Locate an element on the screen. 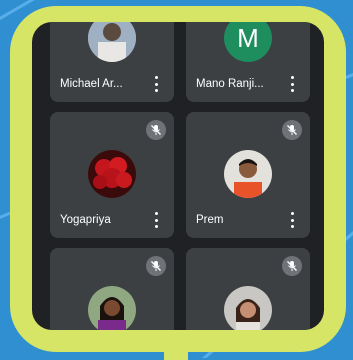  participant-name: Yogapriya is located at coordinates (85, 220).